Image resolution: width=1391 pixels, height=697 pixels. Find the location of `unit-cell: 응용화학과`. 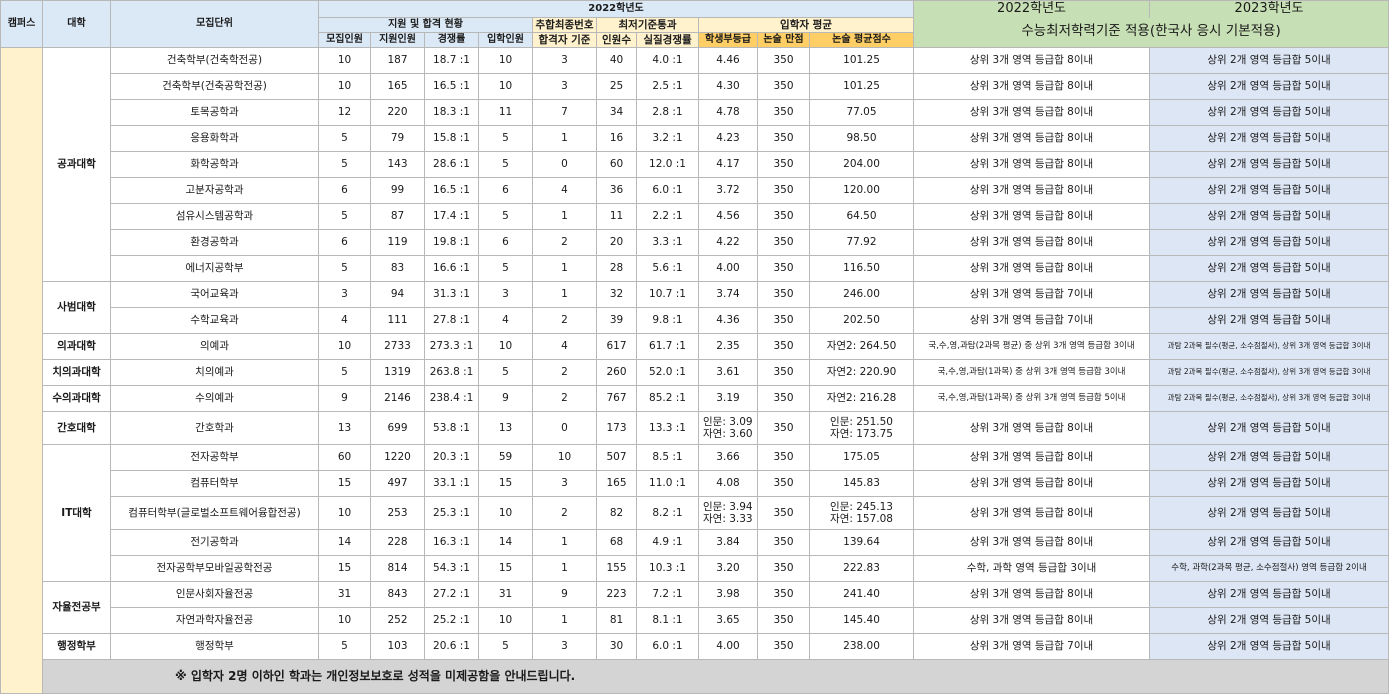

unit-cell: 응용화학과 is located at coordinates (214, 138).